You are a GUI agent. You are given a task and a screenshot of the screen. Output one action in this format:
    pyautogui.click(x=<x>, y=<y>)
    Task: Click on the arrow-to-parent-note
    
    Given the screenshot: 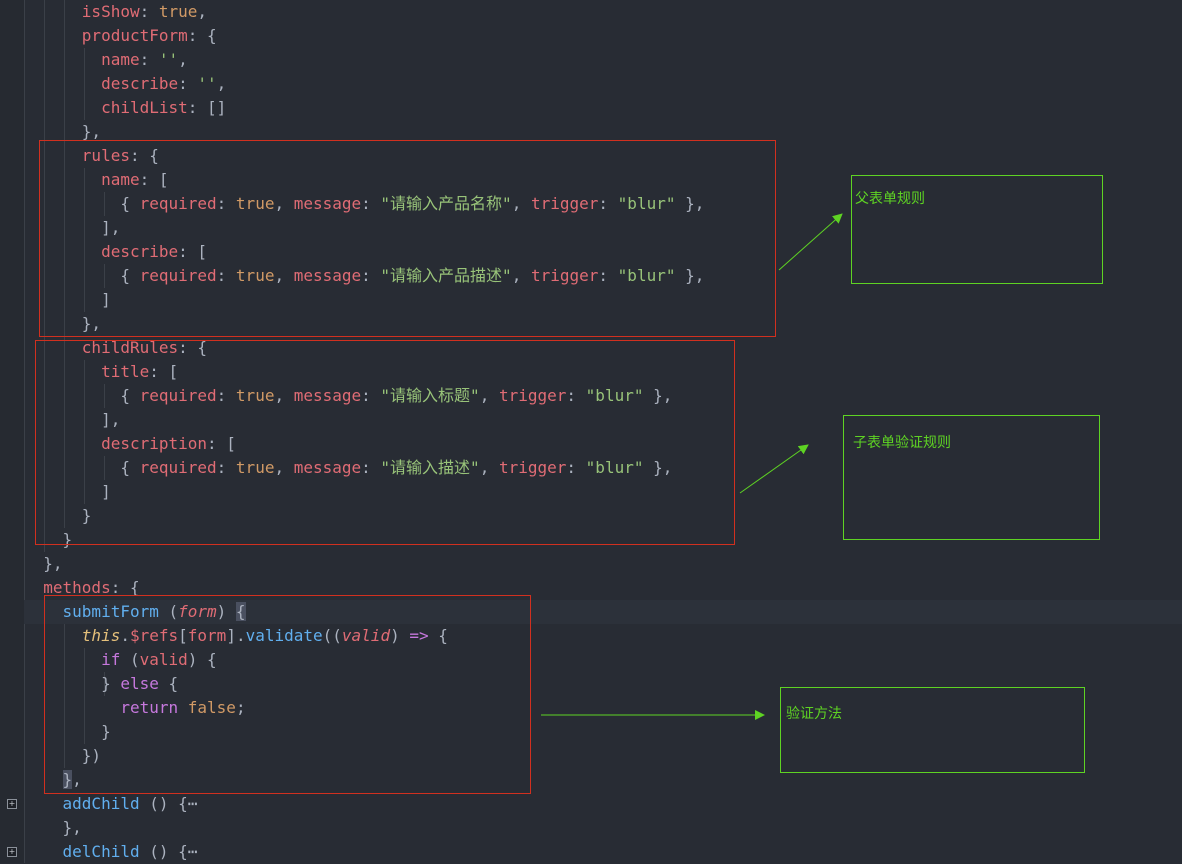 What is the action you would take?
    pyautogui.click(x=810, y=242)
    